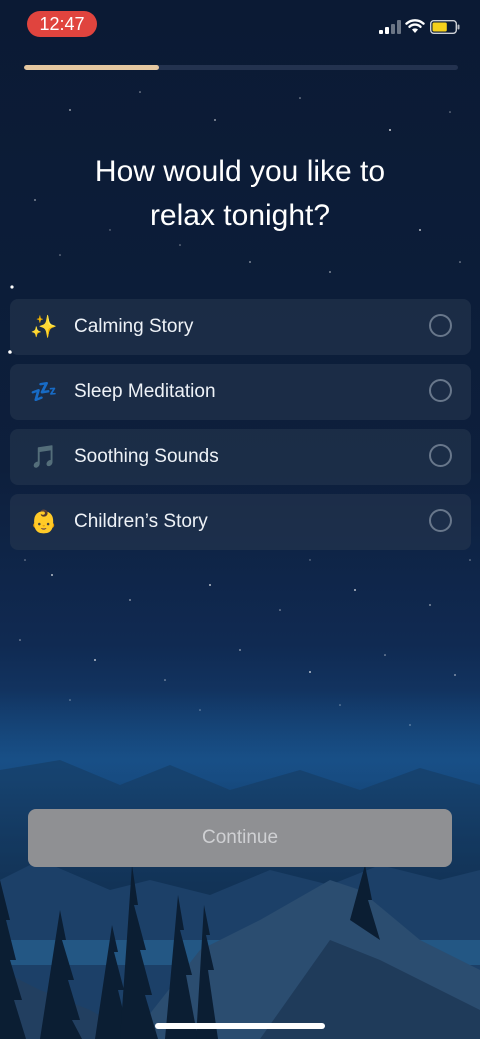  Describe the element at coordinates (44, 521) in the screenshot. I see `baby-face-icon: 👶` at that location.